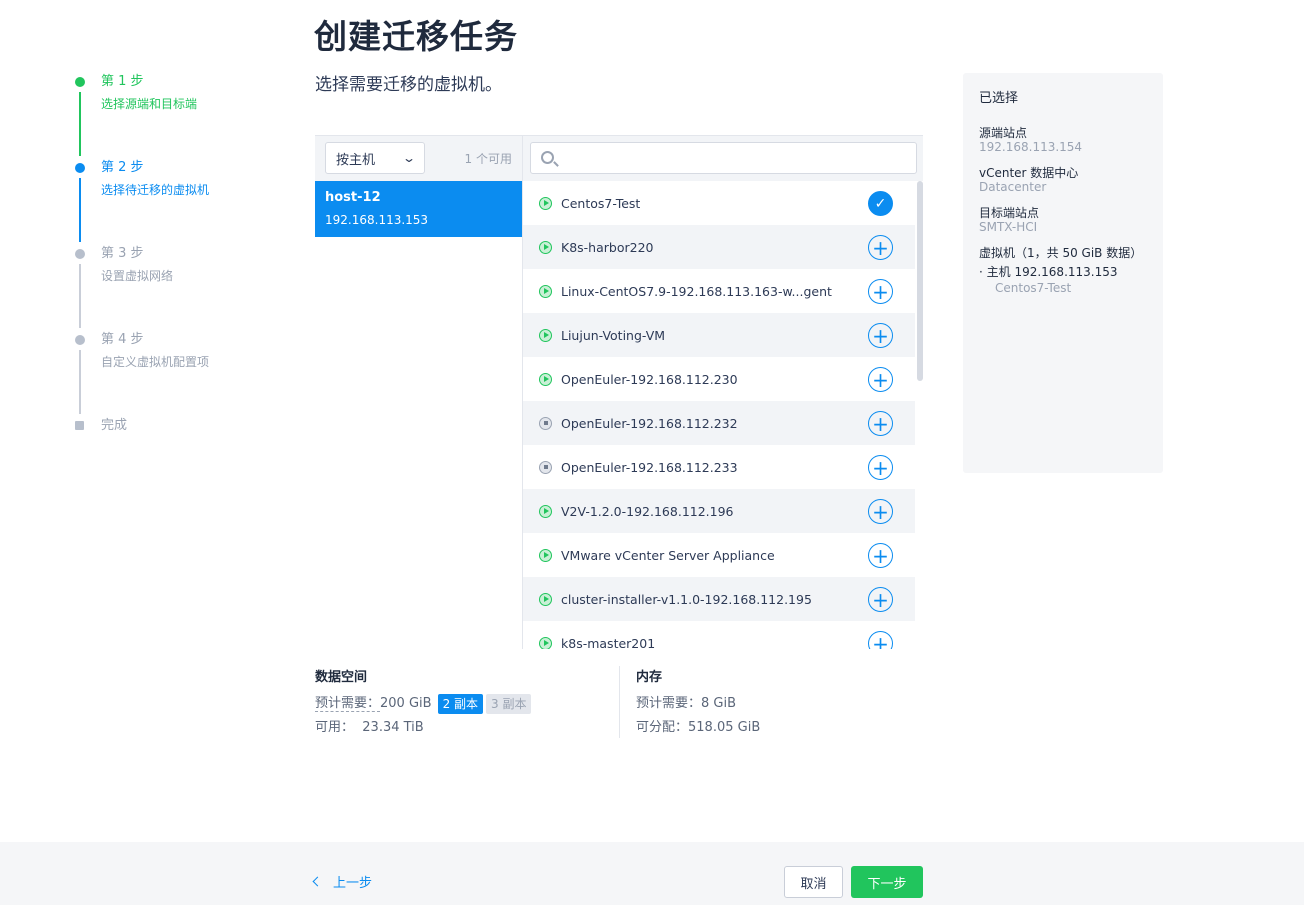 This screenshot has height=905, width=1304. What do you see at coordinates (488, 159) in the screenshot?
I see `available-count: 1 个可用` at bounding box center [488, 159].